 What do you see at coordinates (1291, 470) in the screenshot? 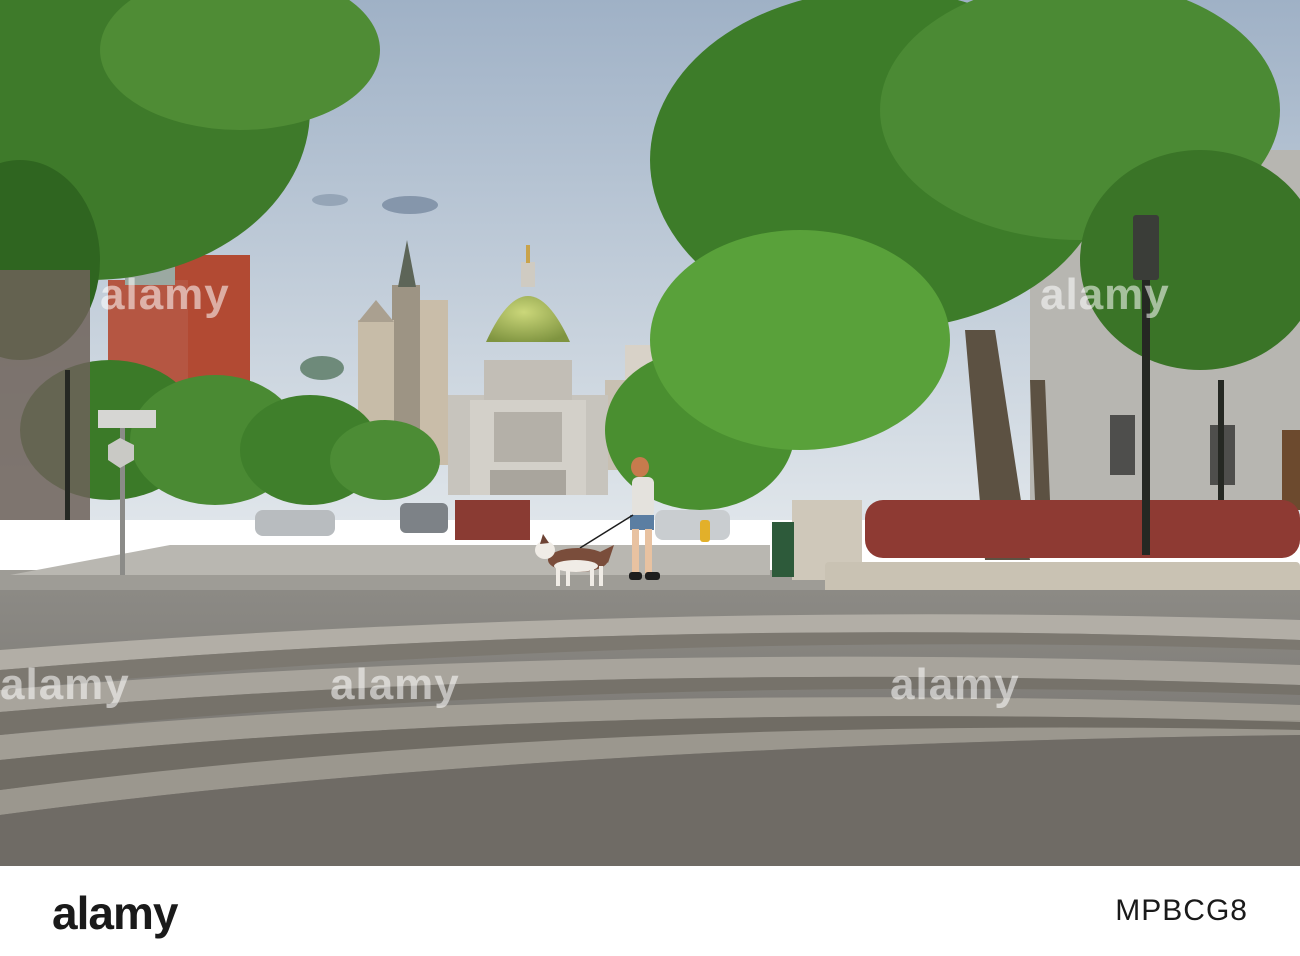
I see `door` at bounding box center [1291, 470].